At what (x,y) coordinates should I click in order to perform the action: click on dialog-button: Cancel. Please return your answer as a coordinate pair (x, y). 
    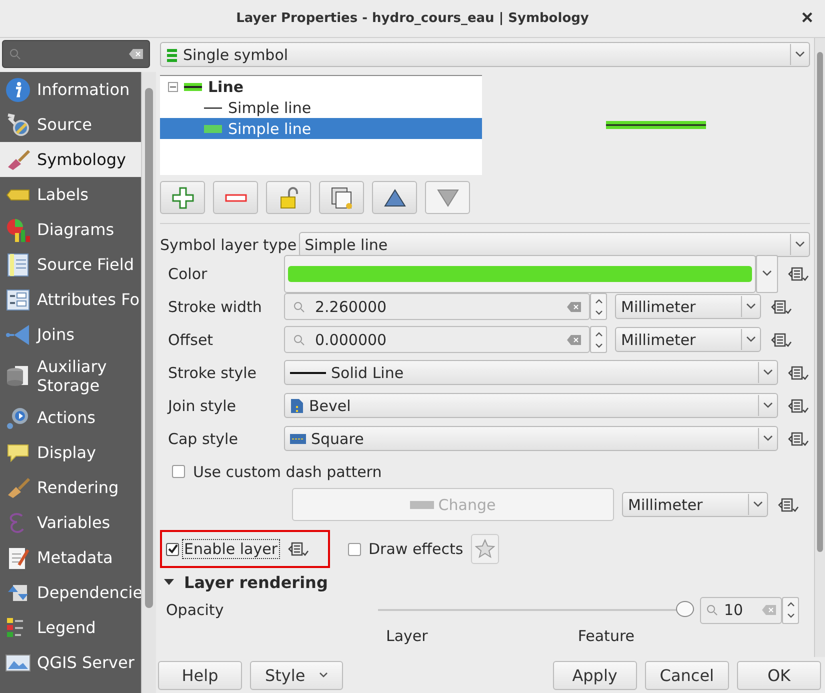
    Looking at the image, I should click on (686, 675).